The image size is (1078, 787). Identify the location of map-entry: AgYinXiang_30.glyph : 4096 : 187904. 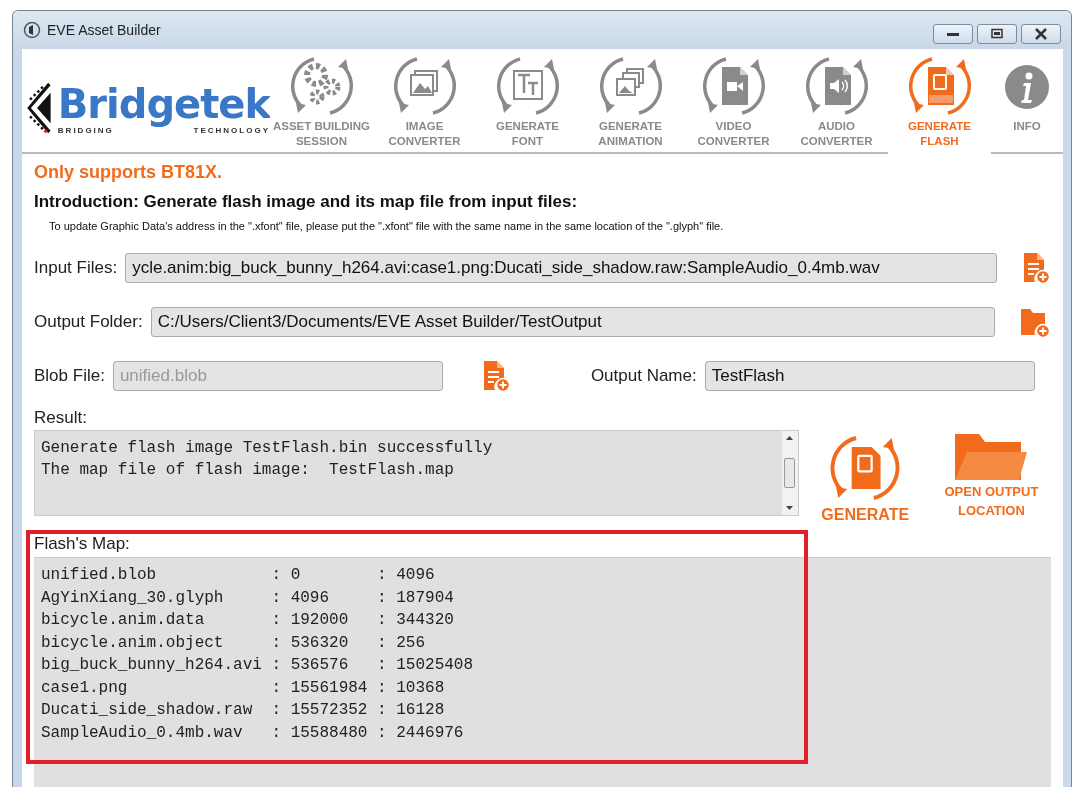
(247, 598).